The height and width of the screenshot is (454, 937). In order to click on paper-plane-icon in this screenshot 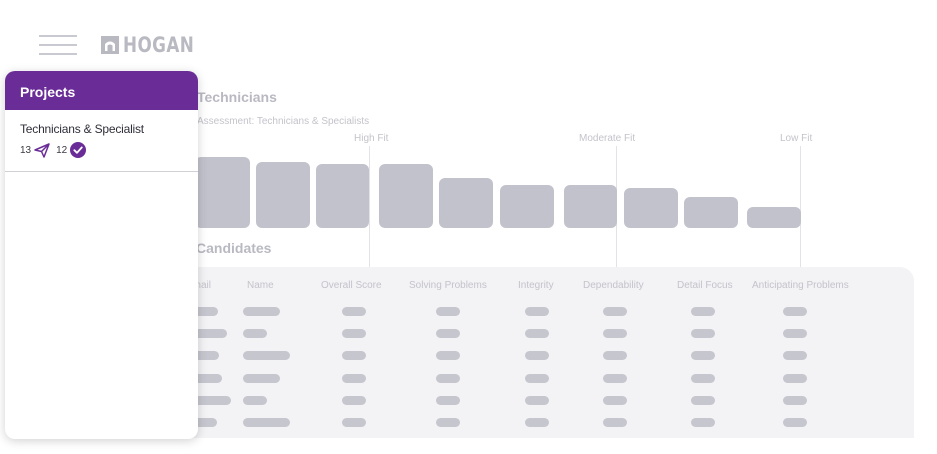, I will do `click(42, 150)`.